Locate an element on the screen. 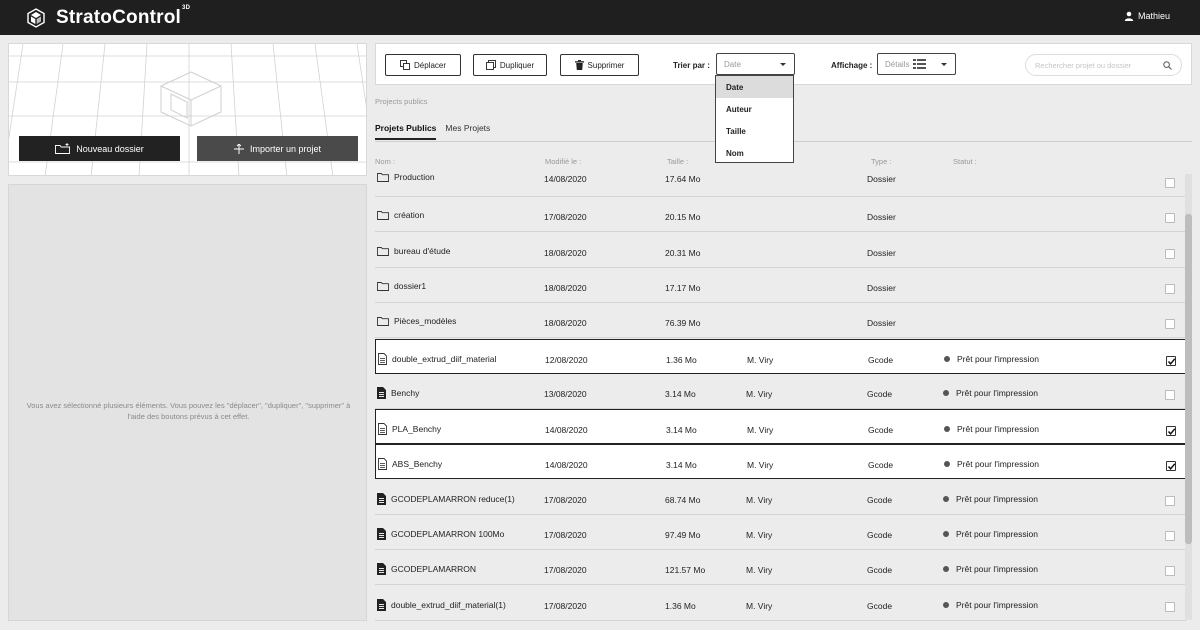 The height and width of the screenshot is (630, 1200). row-name: création is located at coordinates (400, 215).